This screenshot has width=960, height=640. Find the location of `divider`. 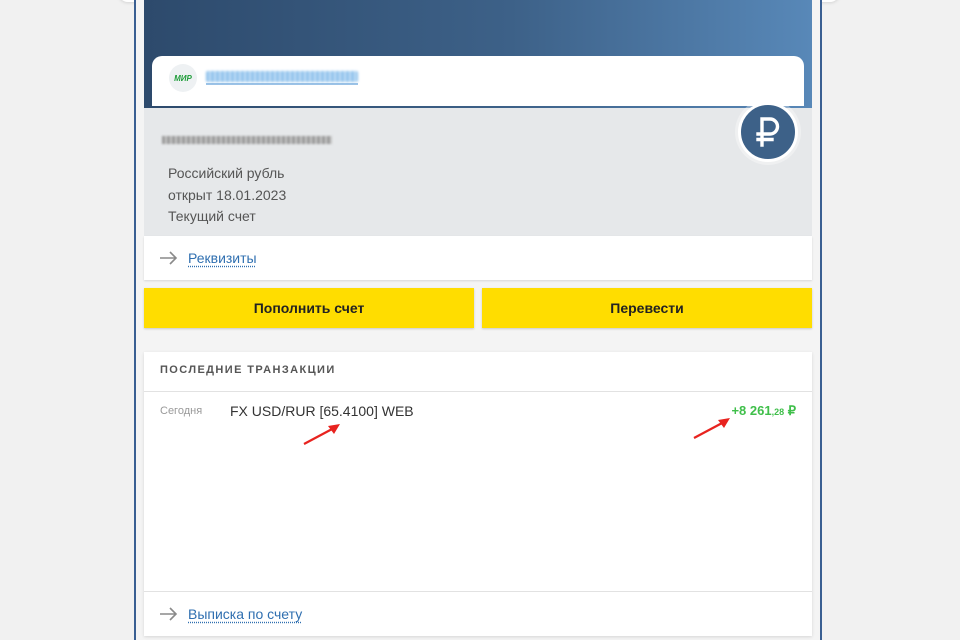

divider is located at coordinates (478, 391).